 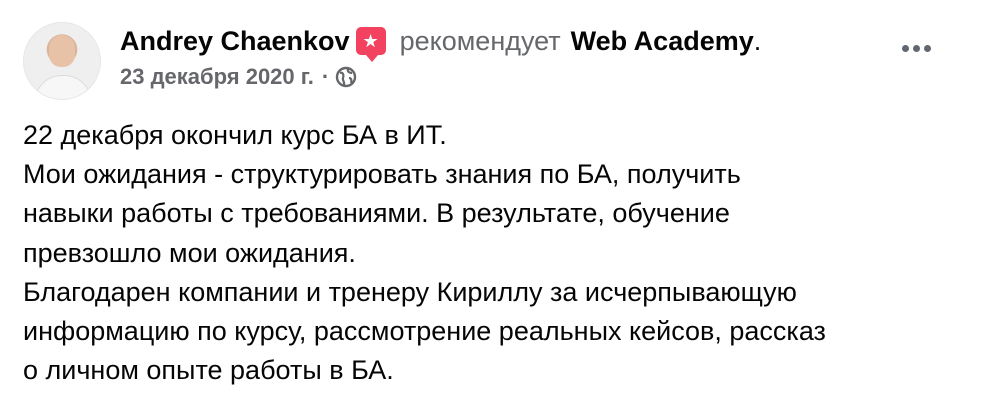 What do you see at coordinates (217, 77) in the screenshot?
I see `post-date: 23 декабря 2020 г.` at bounding box center [217, 77].